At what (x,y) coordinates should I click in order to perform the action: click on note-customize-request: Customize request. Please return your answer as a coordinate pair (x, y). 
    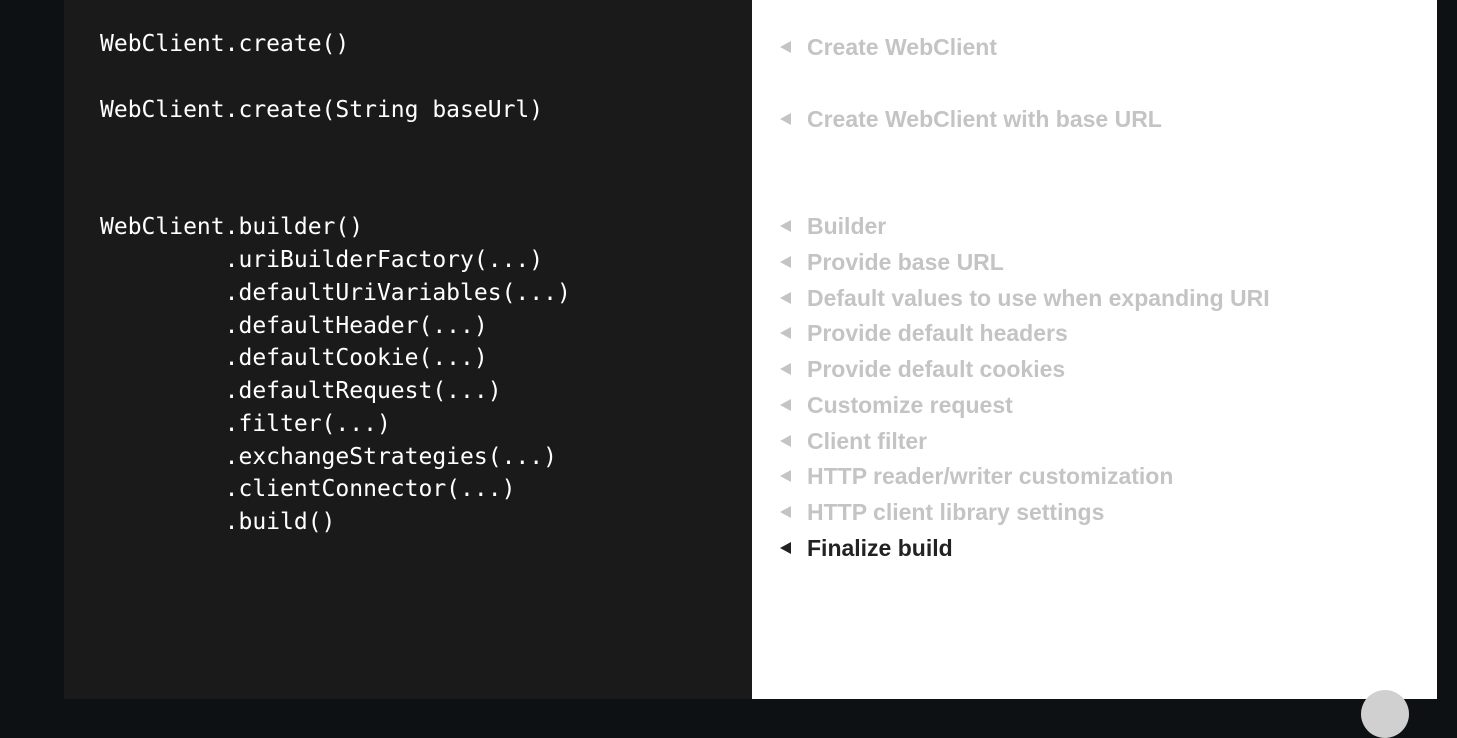
    Looking at the image, I should click on (895, 405).